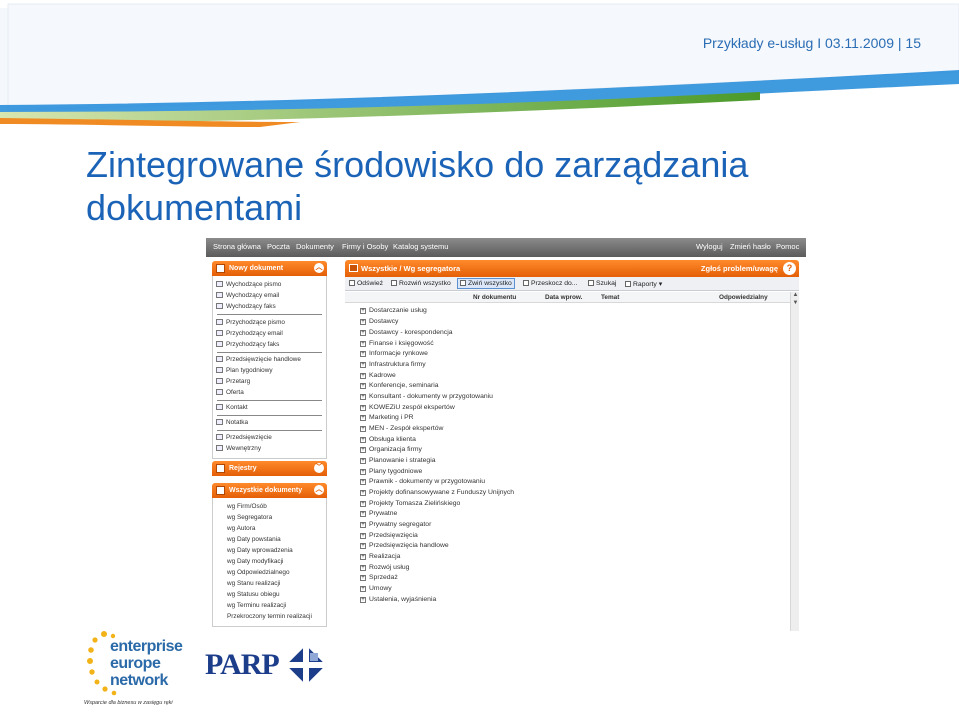 This screenshot has height=713, width=959. I want to click on link-item: wg Daty wprowadzenia, so click(260, 550).